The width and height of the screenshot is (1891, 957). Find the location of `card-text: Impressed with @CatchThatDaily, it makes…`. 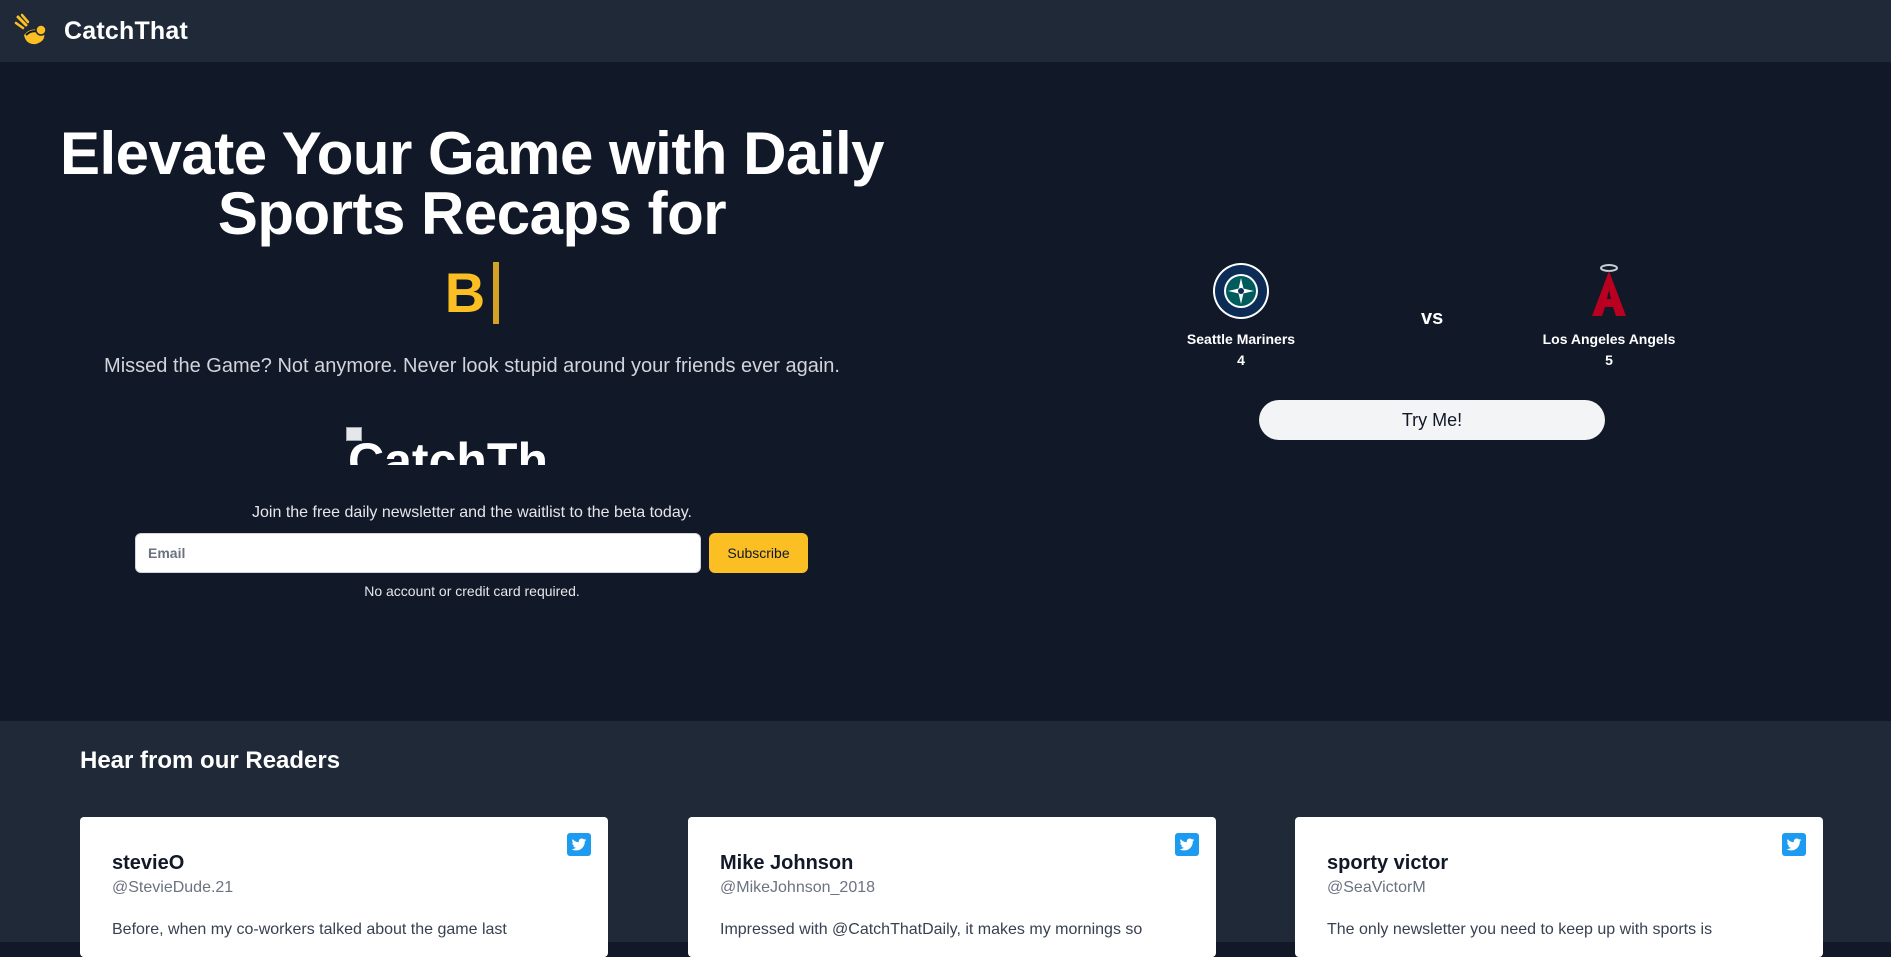

card-text: Impressed with @CatchThatDaily, it makes… is located at coordinates (931, 929).